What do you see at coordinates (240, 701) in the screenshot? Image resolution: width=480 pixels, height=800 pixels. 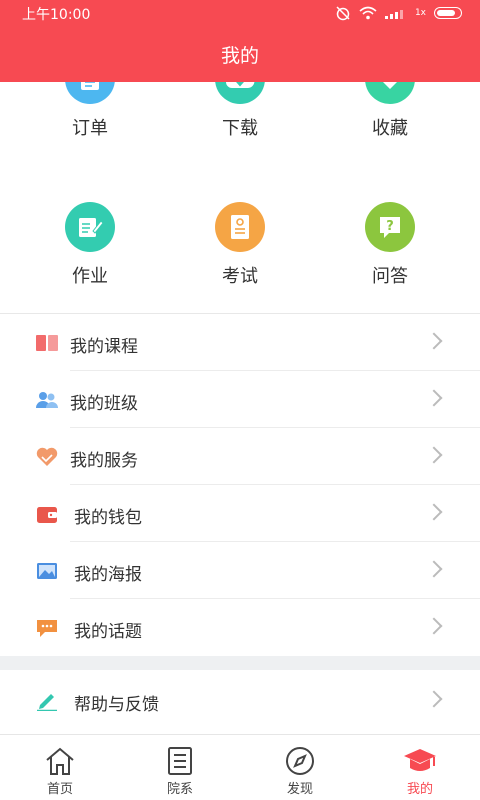 I see `menu-item-help-feedback: 帮助与反馈` at bounding box center [240, 701].